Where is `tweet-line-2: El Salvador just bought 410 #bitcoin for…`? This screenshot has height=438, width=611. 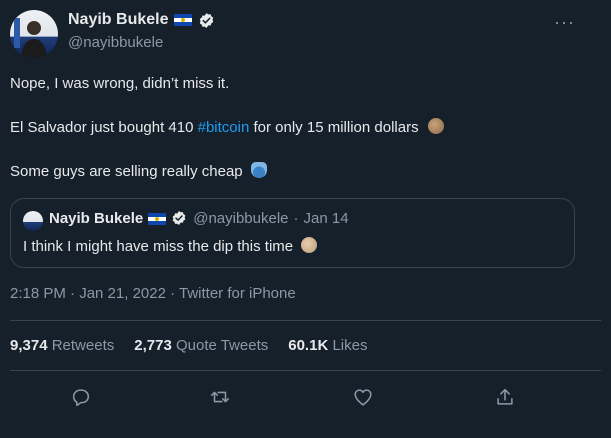 tweet-line-2: El Salvador just bought 410 #bitcoin for… is located at coordinates (305, 128).